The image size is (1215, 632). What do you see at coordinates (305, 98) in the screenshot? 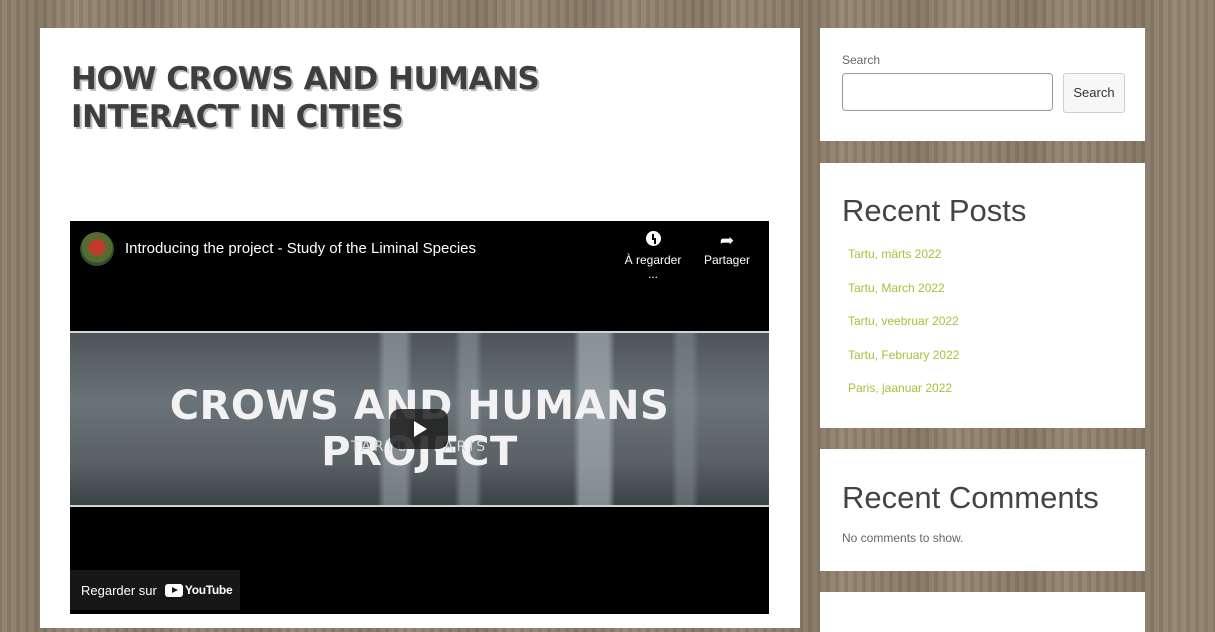
I see `post-title: HOW CROWS AND HUMANS INTERACT IN CITIES` at bounding box center [305, 98].